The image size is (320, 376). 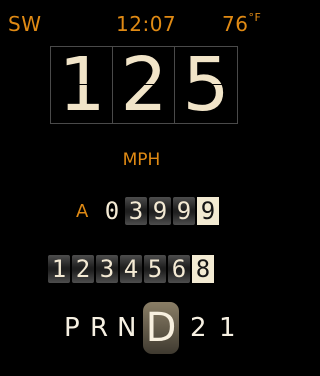 What do you see at coordinates (25, 24) in the screenshot?
I see `compass-heading: SW` at bounding box center [25, 24].